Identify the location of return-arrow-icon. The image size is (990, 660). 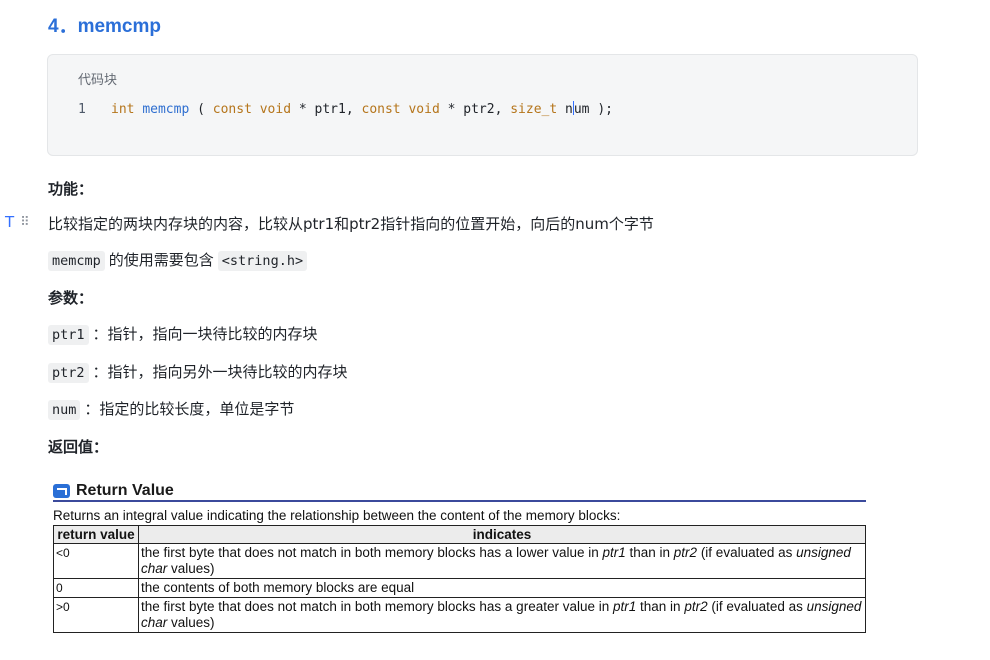
(61, 491).